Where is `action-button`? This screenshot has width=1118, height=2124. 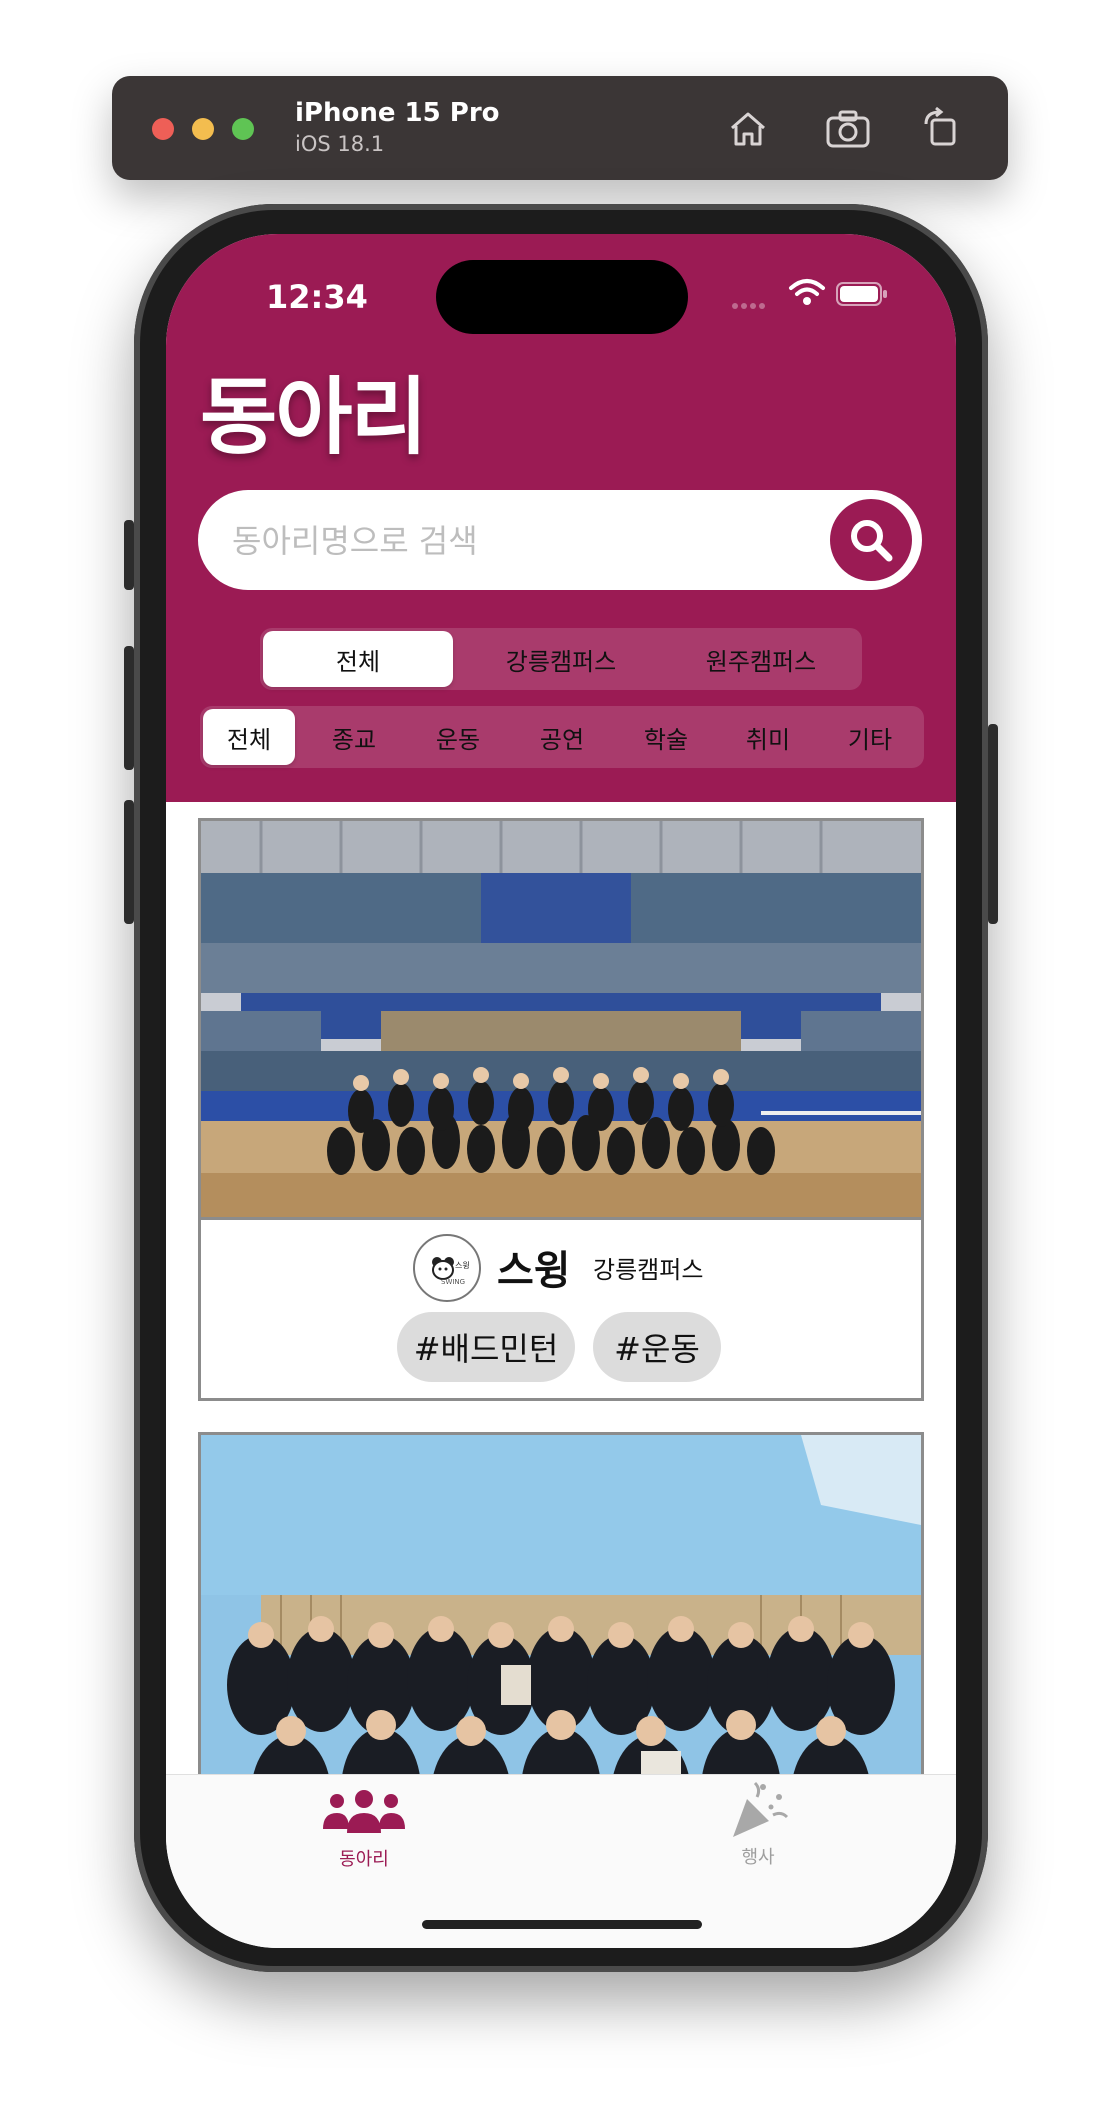 action-button is located at coordinates (129, 555).